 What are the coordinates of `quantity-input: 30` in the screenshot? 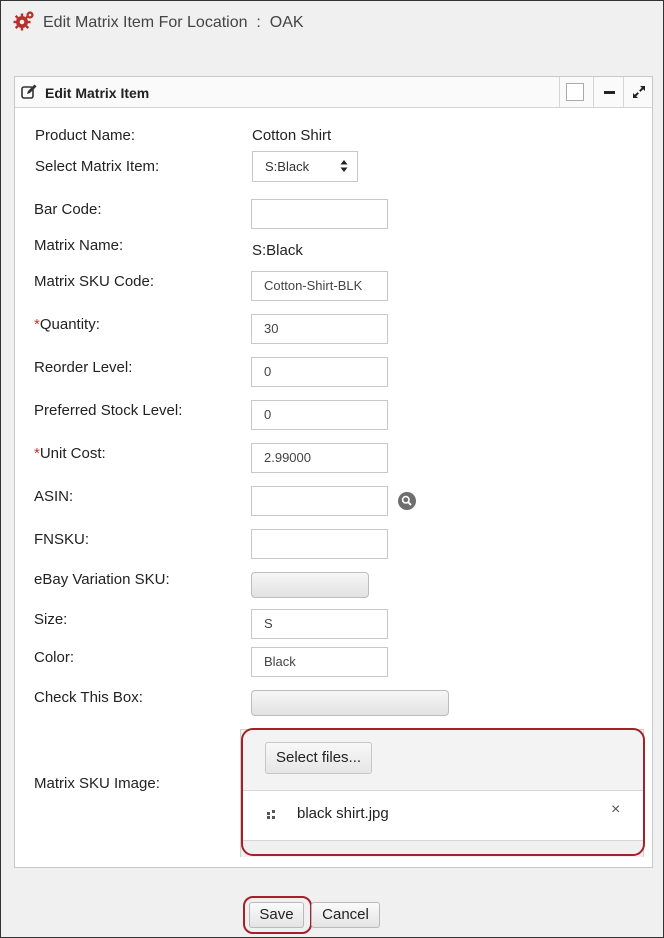 It's located at (319, 329).